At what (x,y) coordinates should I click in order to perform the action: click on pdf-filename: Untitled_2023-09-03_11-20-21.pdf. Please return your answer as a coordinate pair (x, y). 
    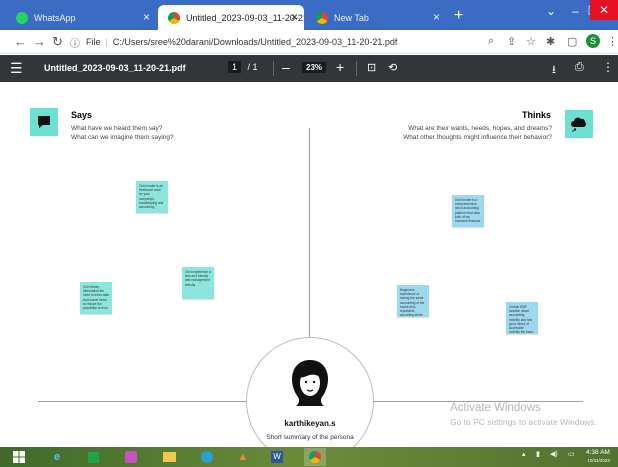
    Looking at the image, I should click on (115, 68).